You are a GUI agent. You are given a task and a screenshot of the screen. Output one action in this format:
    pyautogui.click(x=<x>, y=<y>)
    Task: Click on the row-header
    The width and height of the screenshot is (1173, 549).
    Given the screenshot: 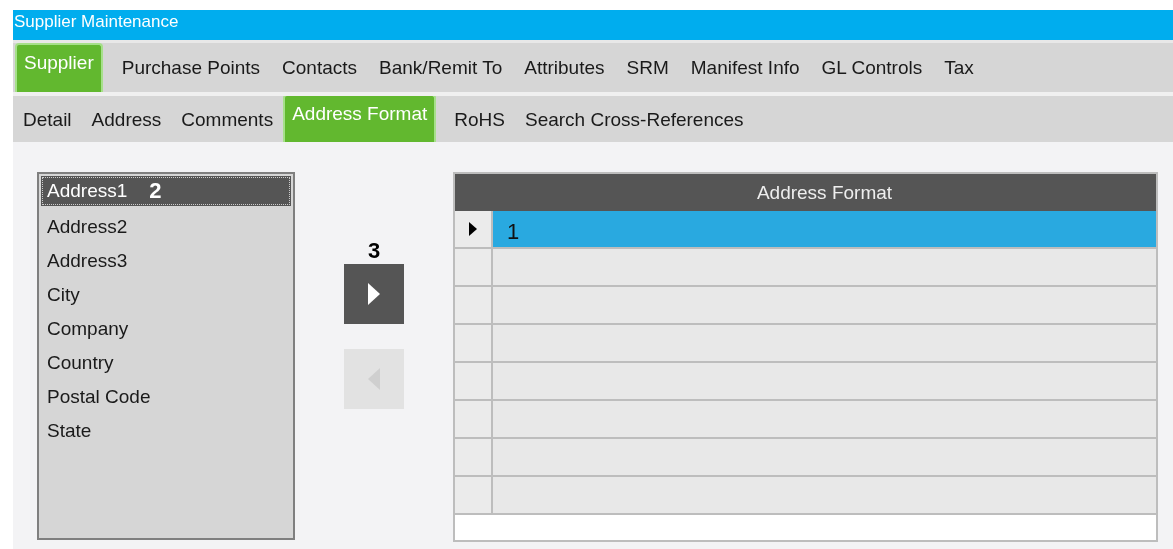 What is the action you would take?
    pyautogui.click(x=474, y=229)
    